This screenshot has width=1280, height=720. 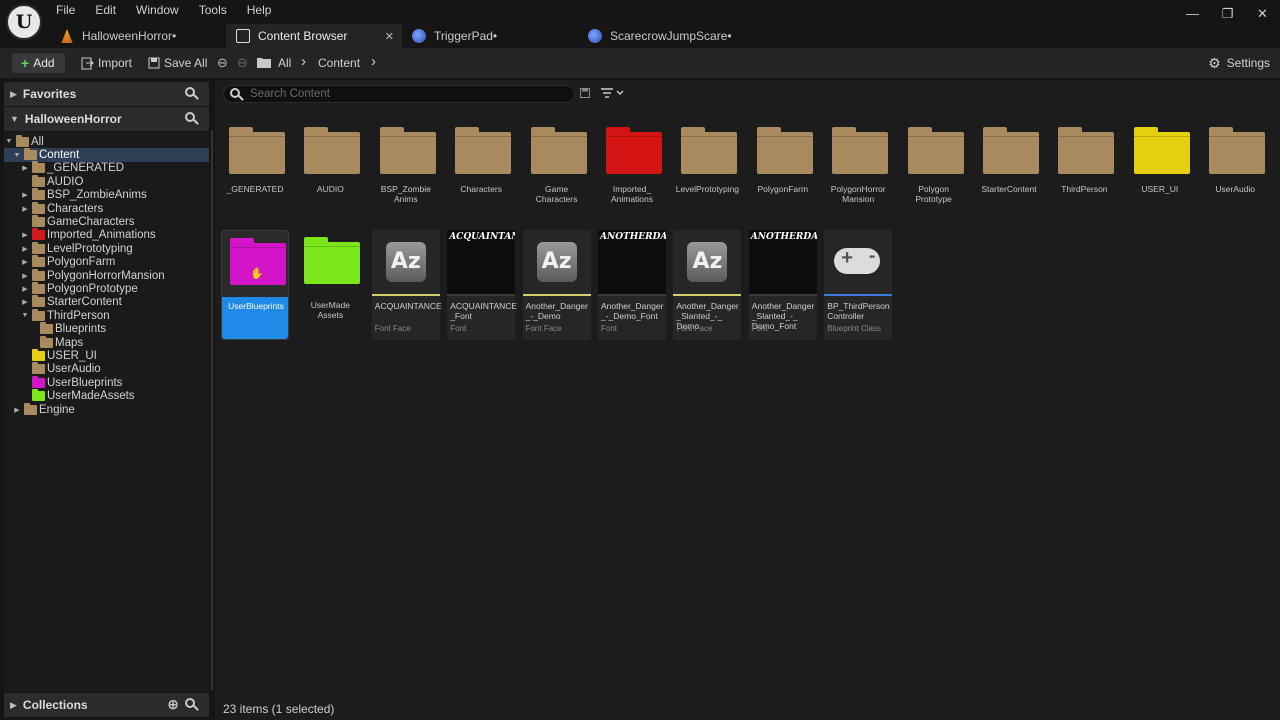 I want to click on tree-item: ▶ PolygonPrototype, so click(x=106, y=288).